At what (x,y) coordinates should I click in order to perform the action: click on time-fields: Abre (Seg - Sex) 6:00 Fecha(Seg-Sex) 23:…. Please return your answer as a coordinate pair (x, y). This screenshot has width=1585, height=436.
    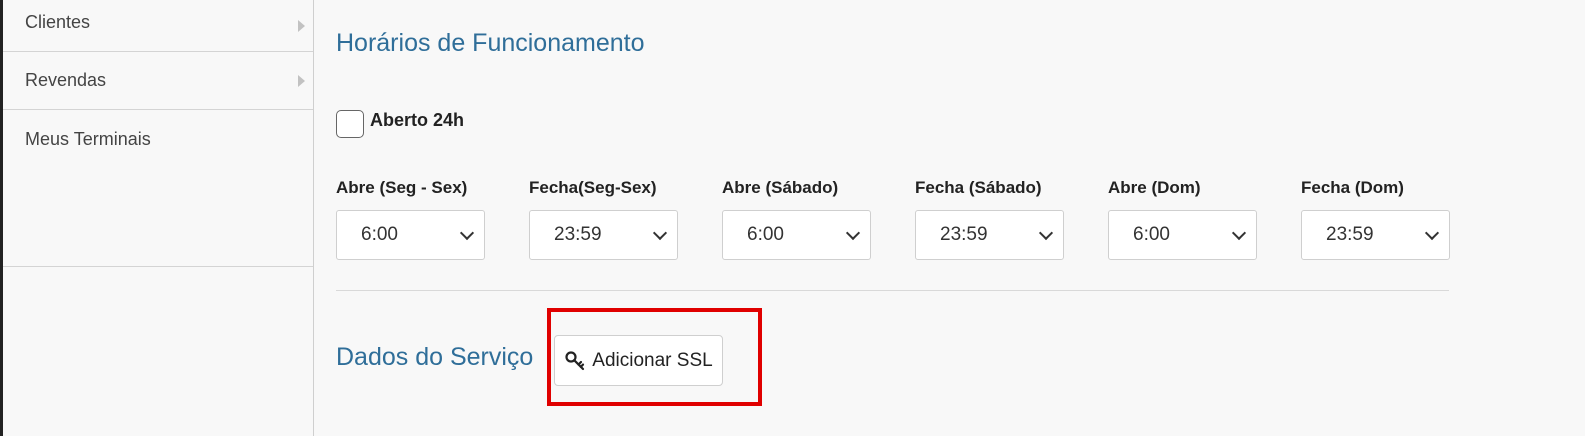
    Looking at the image, I should click on (915, 219).